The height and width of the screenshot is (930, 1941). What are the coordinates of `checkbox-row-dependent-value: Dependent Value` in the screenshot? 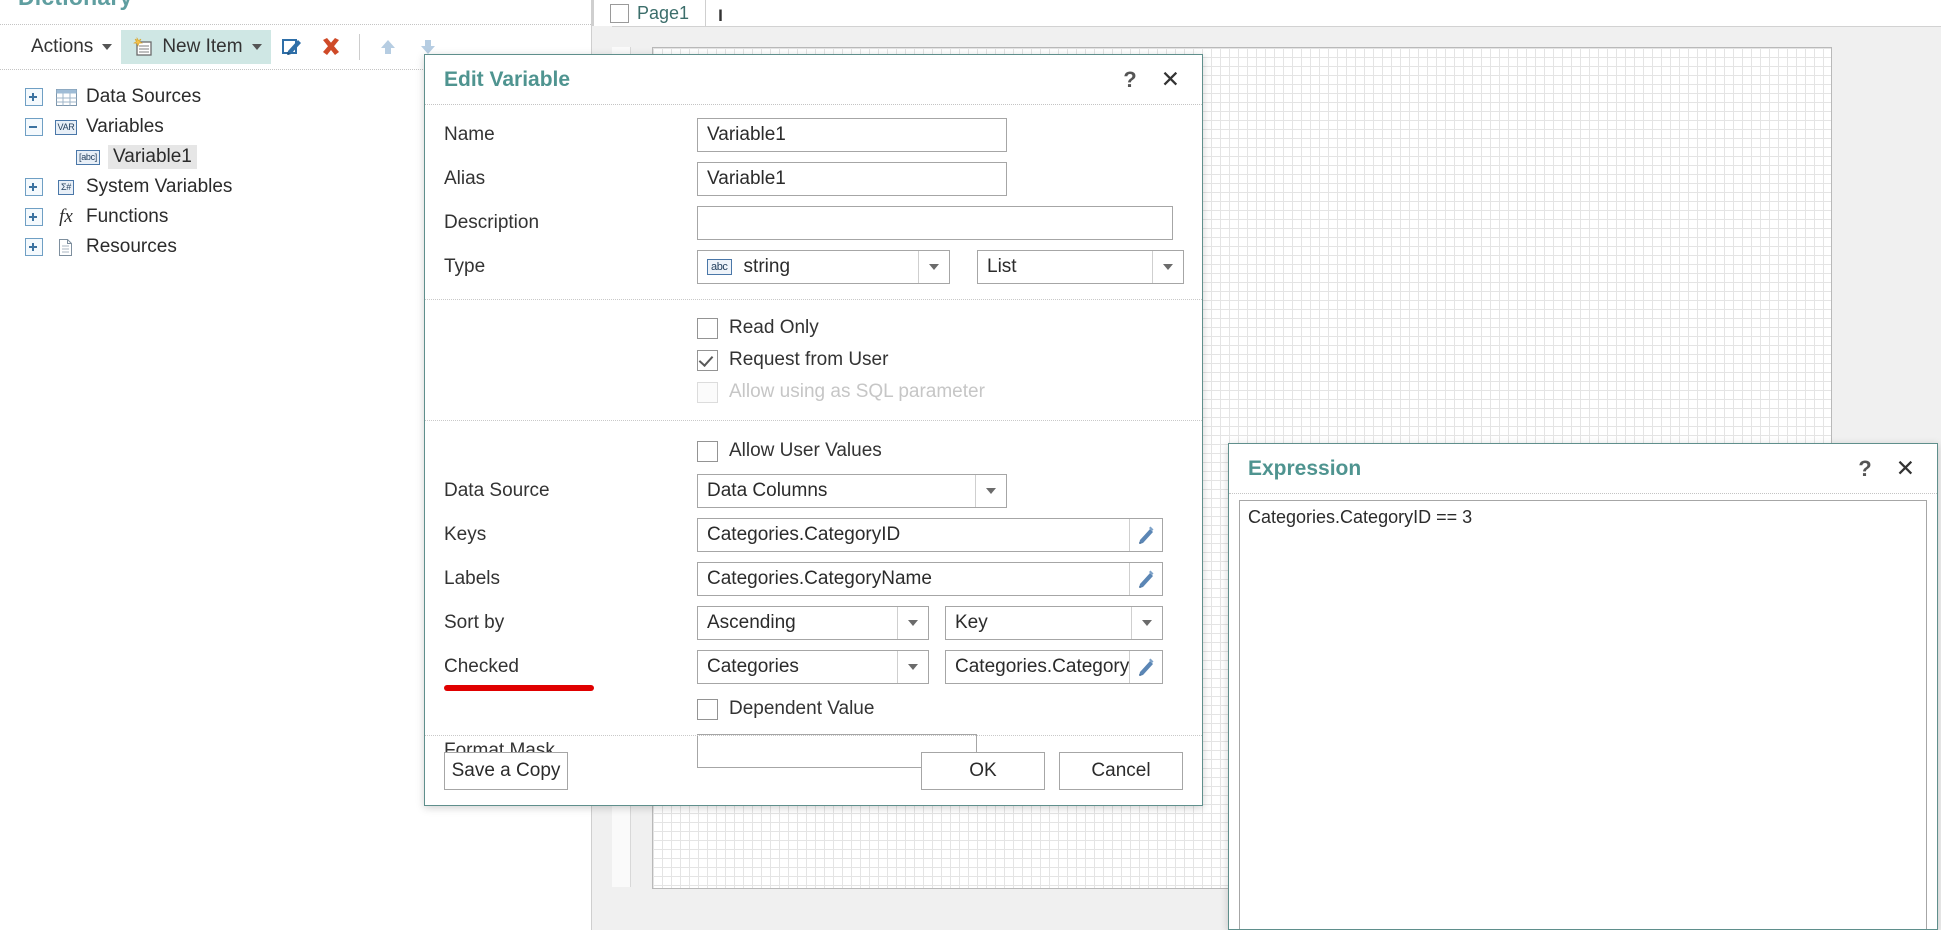 It's located at (813, 709).